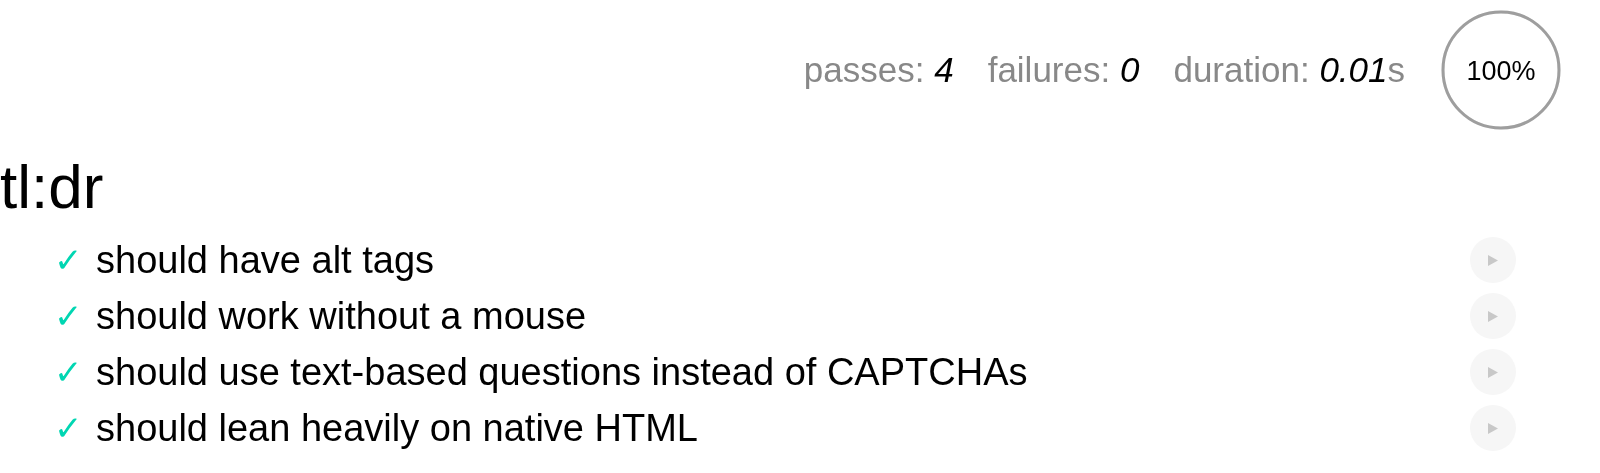 The height and width of the screenshot is (473, 1600). I want to click on stat-text: failures: 0, so click(1063, 70).